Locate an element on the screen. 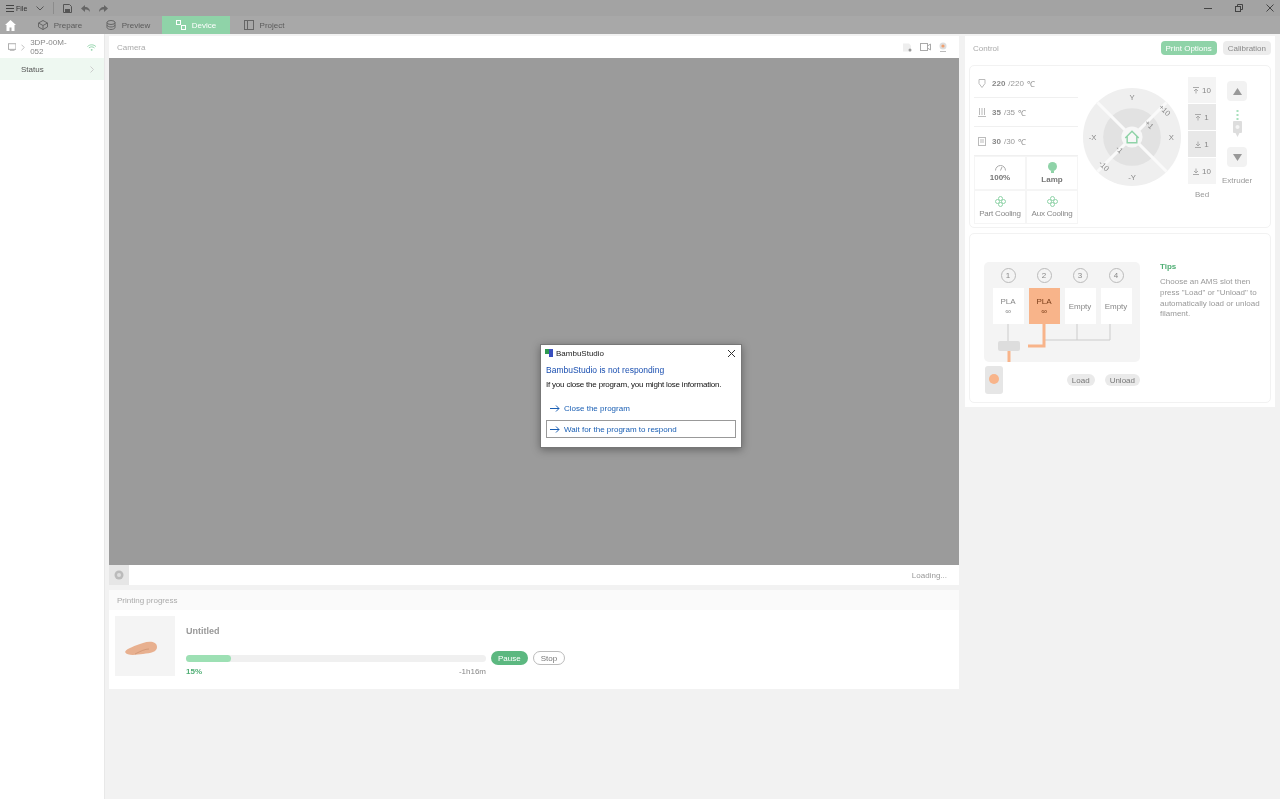 The image size is (1280, 799). monitor-icon is located at coordinates (12, 47).